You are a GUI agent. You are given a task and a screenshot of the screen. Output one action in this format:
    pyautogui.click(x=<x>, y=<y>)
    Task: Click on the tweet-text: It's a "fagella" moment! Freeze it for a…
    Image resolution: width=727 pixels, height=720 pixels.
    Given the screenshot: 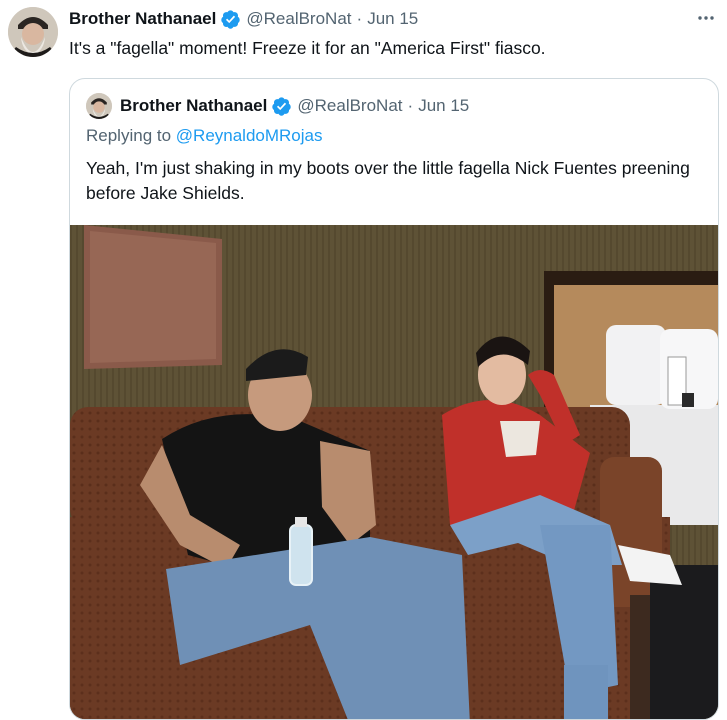 What is the action you would take?
    pyautogui.click(x=307, y=48)
    